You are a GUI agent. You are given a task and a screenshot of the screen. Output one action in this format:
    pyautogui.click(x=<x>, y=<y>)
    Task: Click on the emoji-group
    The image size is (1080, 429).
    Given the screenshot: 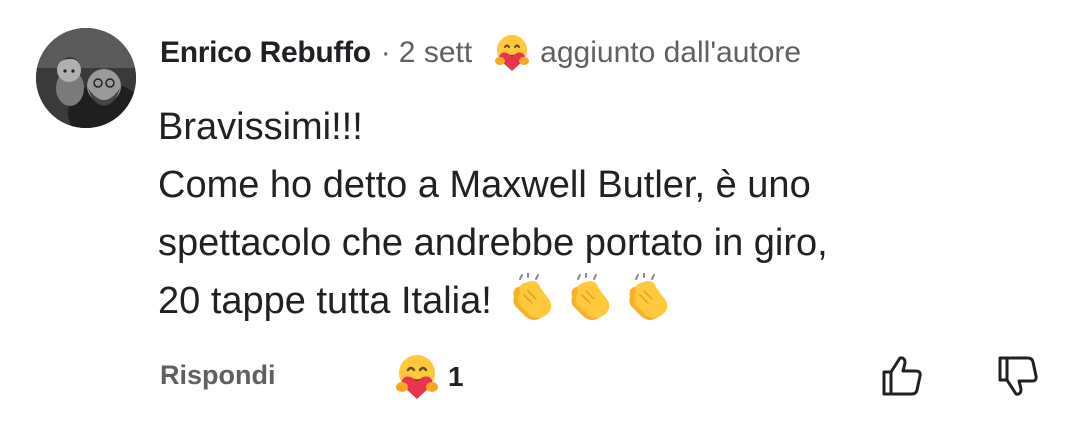 What is the action you would take?
    pyautogui.click(x=584, y=297)
    